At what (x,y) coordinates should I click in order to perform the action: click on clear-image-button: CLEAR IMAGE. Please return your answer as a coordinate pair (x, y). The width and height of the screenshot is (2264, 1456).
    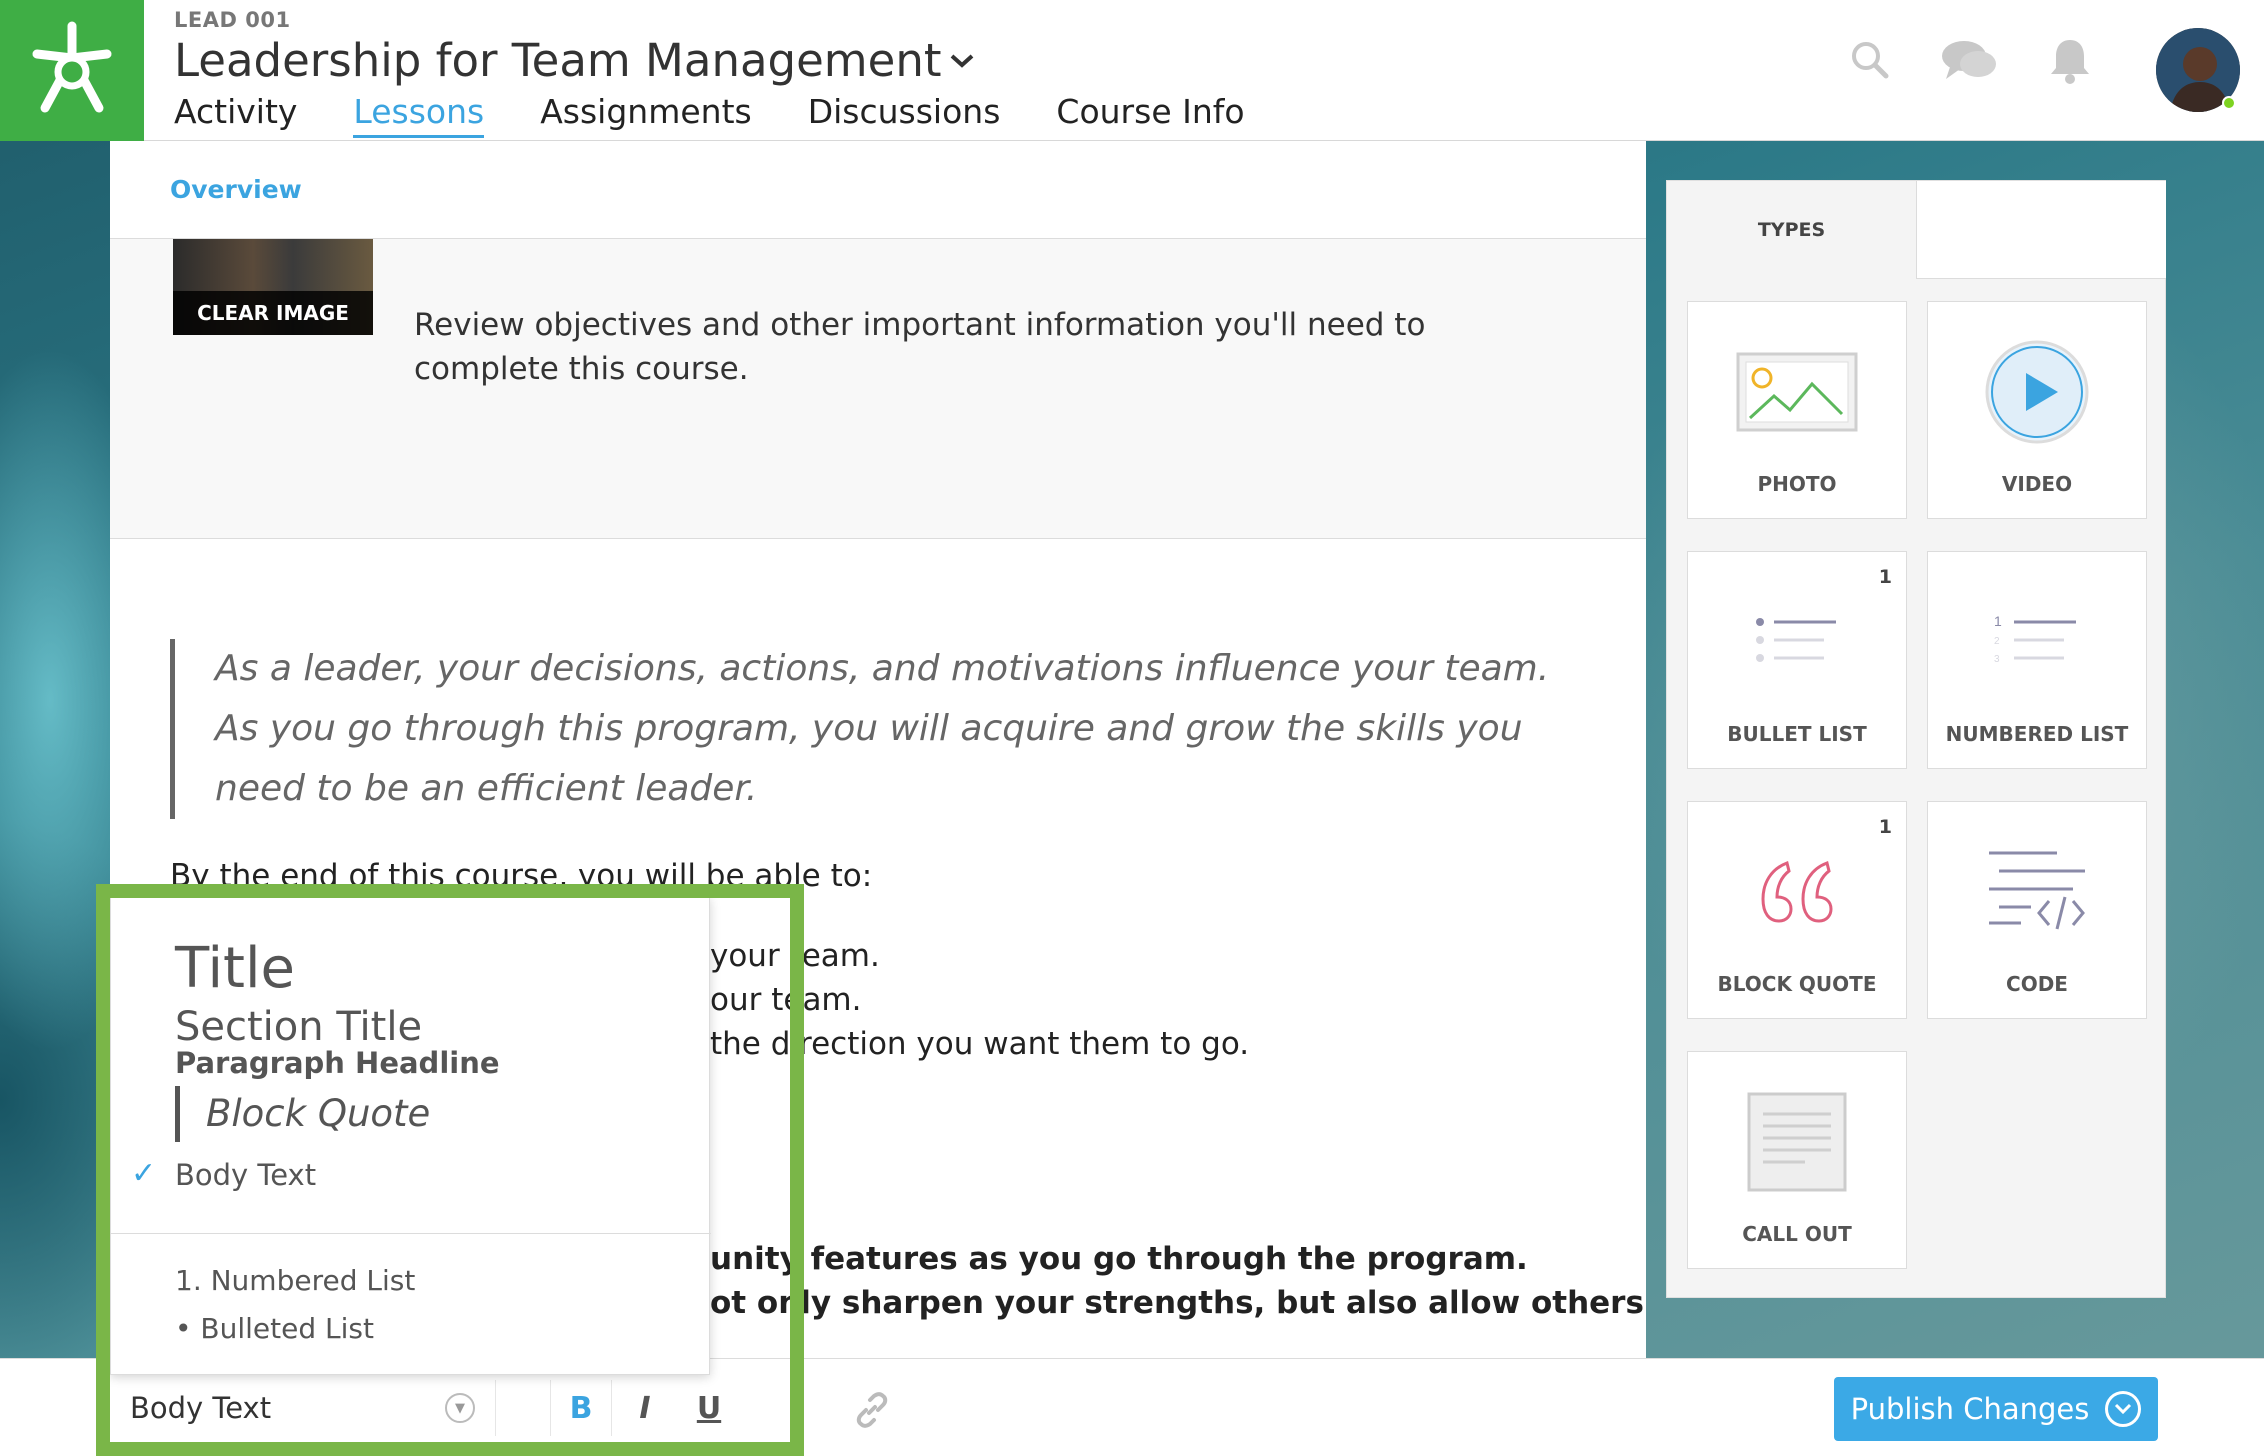
    Looking at the image, I should click on (273, 313).